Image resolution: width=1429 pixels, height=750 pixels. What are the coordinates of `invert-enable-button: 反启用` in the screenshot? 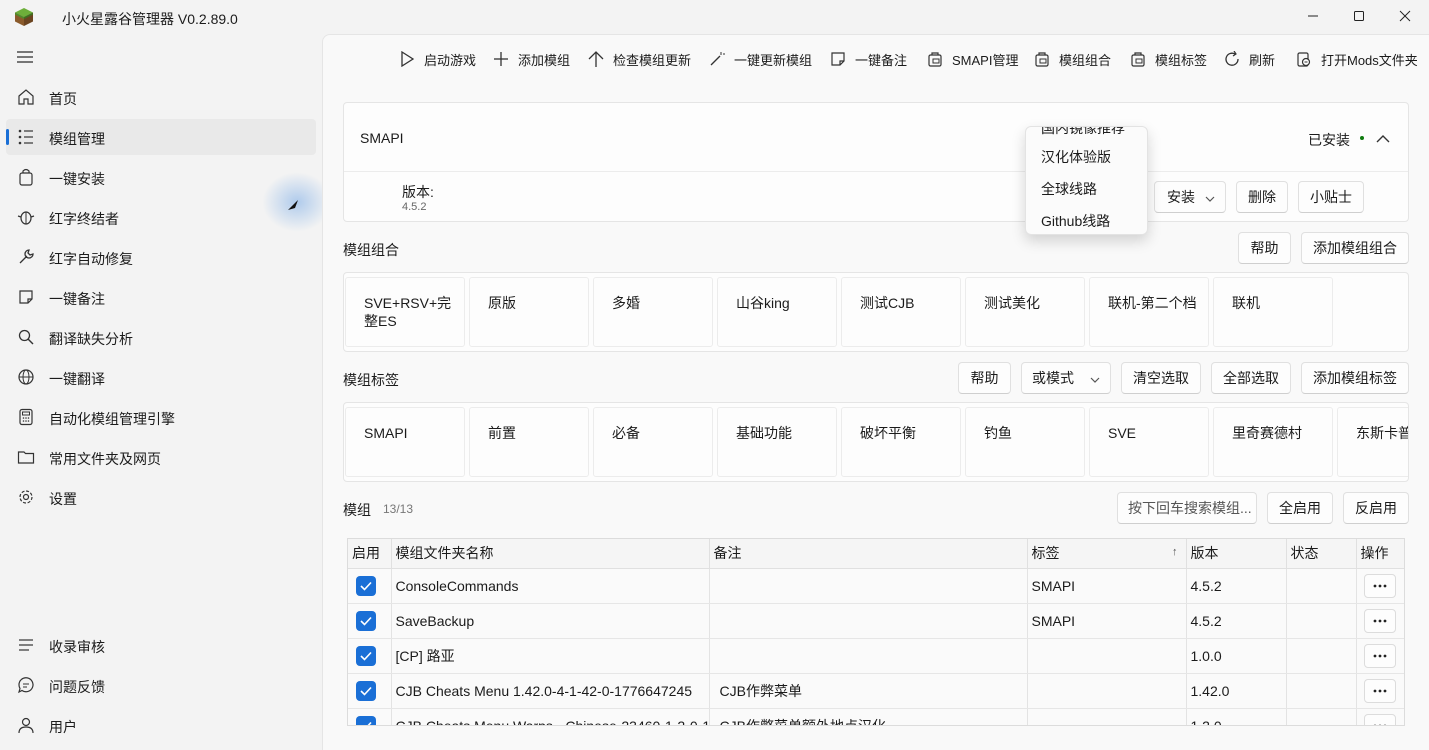 It's located at (1376, 508).